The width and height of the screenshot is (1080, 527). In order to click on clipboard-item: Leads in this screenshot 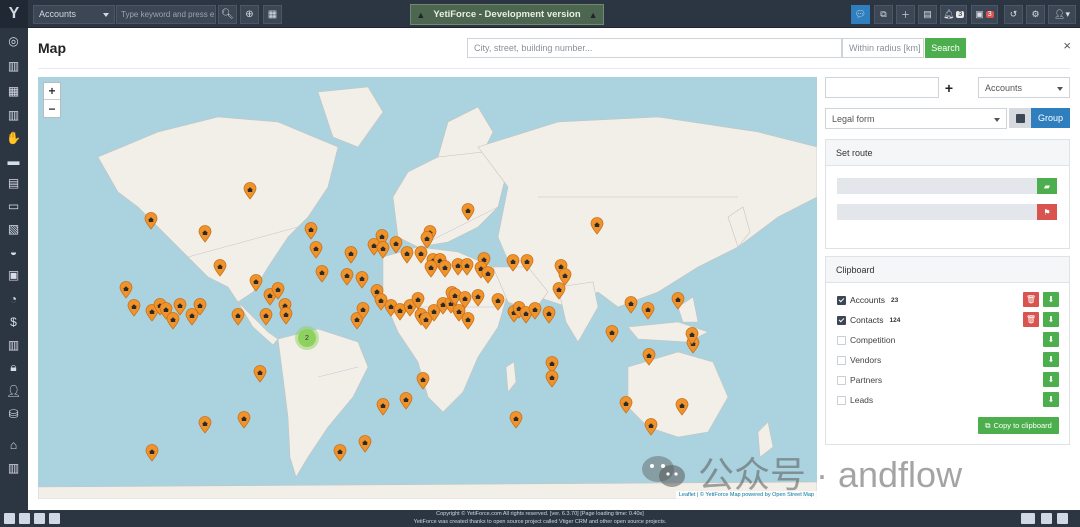, I will do `click(855, 400)`.